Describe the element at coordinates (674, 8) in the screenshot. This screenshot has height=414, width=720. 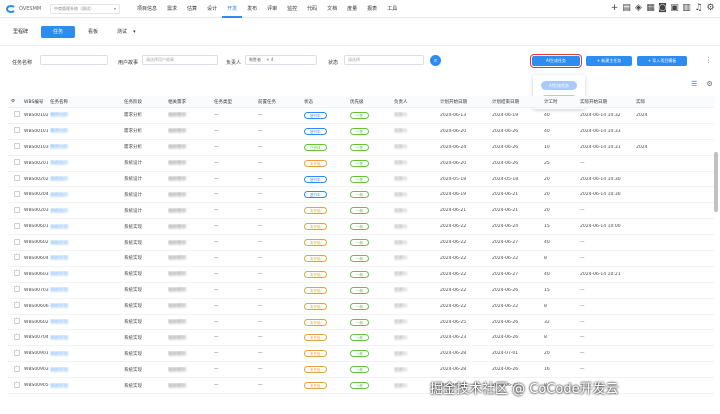
I see `briefcase-icon: ▣` at that location.